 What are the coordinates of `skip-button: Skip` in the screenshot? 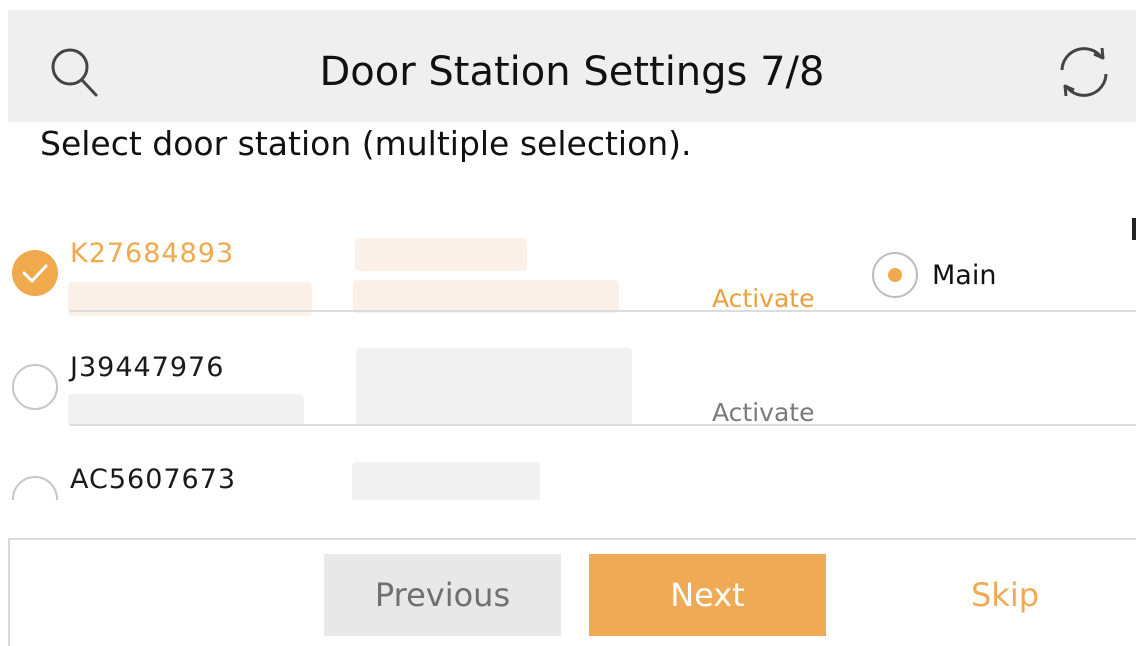 It's located at (1005, 595).